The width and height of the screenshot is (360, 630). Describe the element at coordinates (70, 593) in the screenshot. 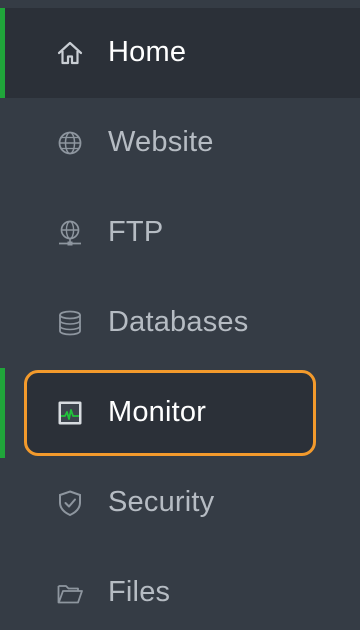

I see `folder-icon` at that location.